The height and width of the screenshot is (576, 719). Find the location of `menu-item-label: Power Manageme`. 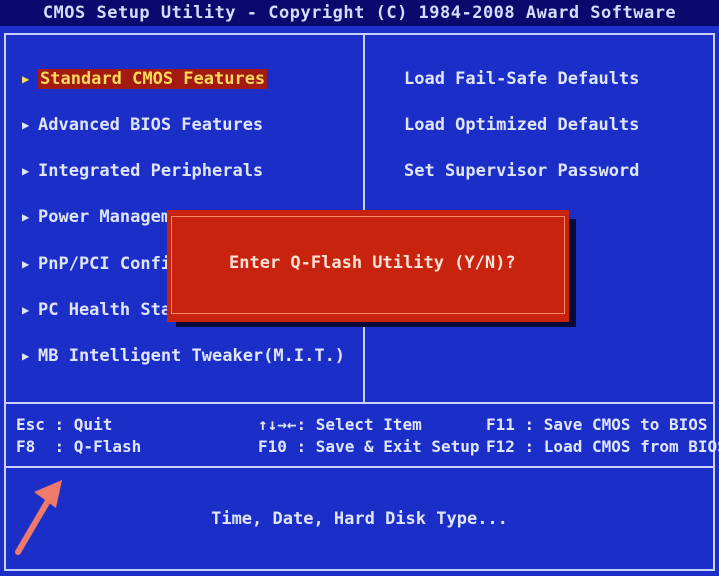

menu-item-label: Power Manageme is located at coordinates (110, 217).